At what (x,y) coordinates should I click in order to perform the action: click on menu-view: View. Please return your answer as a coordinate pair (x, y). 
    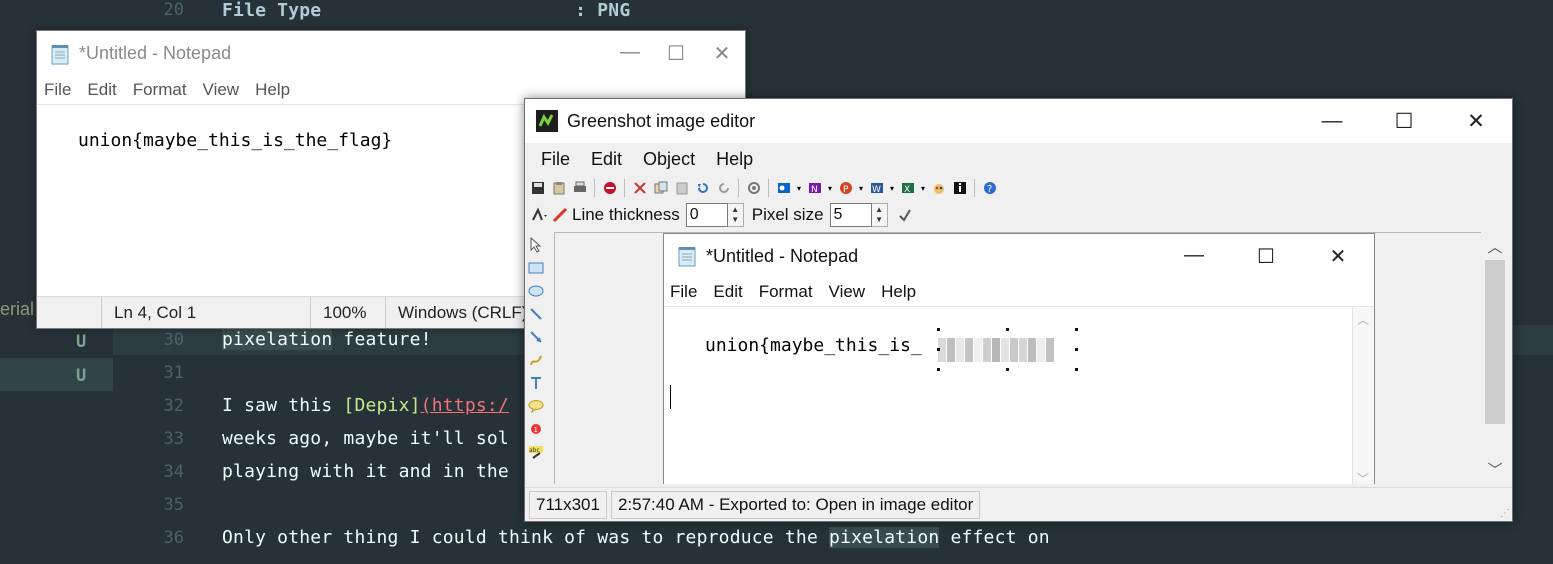
    Looking at the image, I should click on (221, 90).